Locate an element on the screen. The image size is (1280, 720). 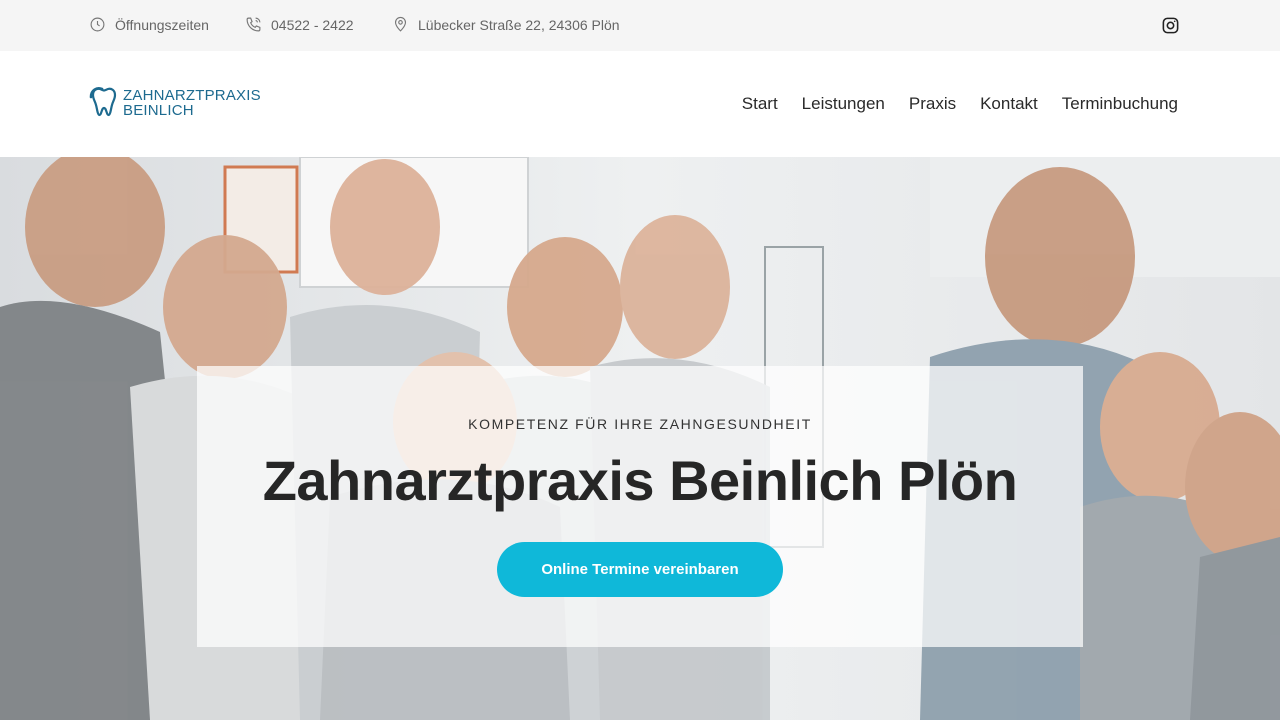
location-pin-icon is located at coordinates (400, 24).